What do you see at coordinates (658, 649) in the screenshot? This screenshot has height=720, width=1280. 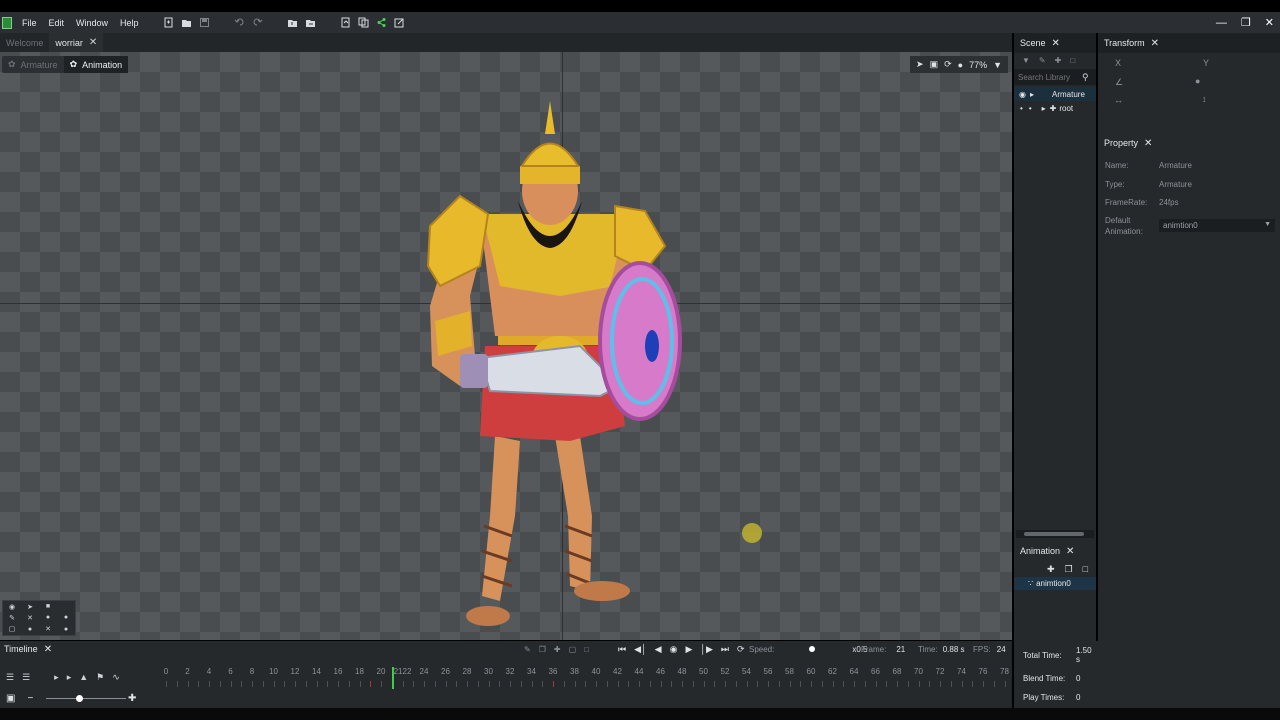 I see `play-back-icon: ◀` at bounding box center [658, 649].